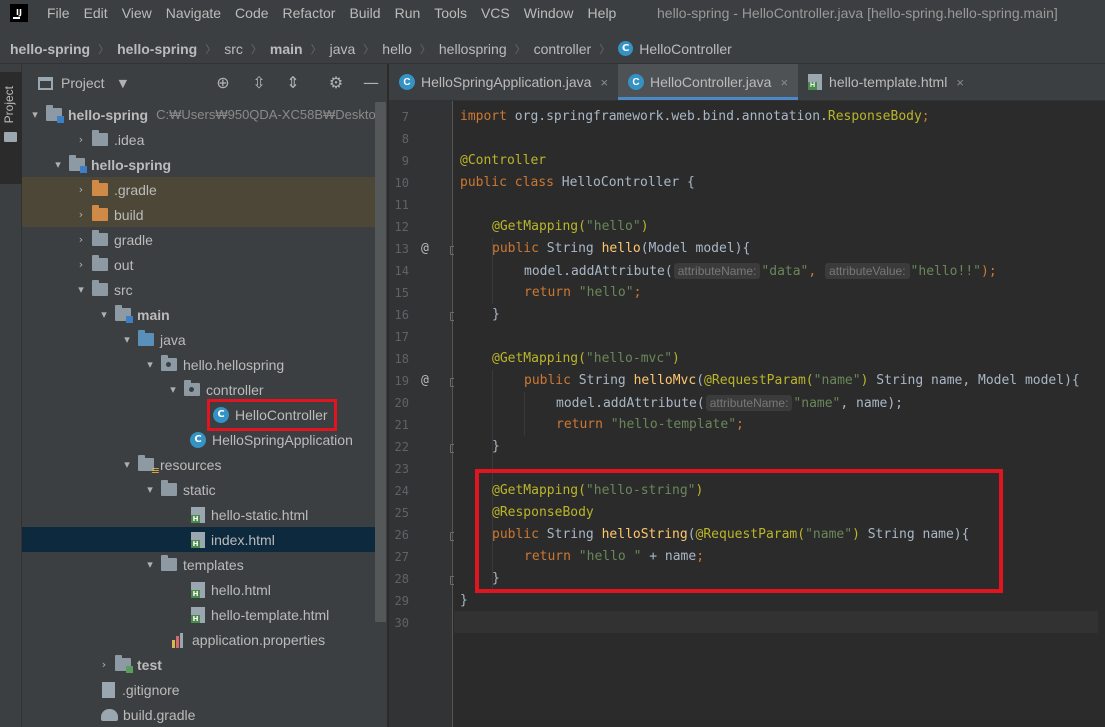 Image resolution: width=1105 pixels, height=727 pixels. Describe the element at coordinates (199, 264) in the screenshot. I see `tree-item: › out` at that location.